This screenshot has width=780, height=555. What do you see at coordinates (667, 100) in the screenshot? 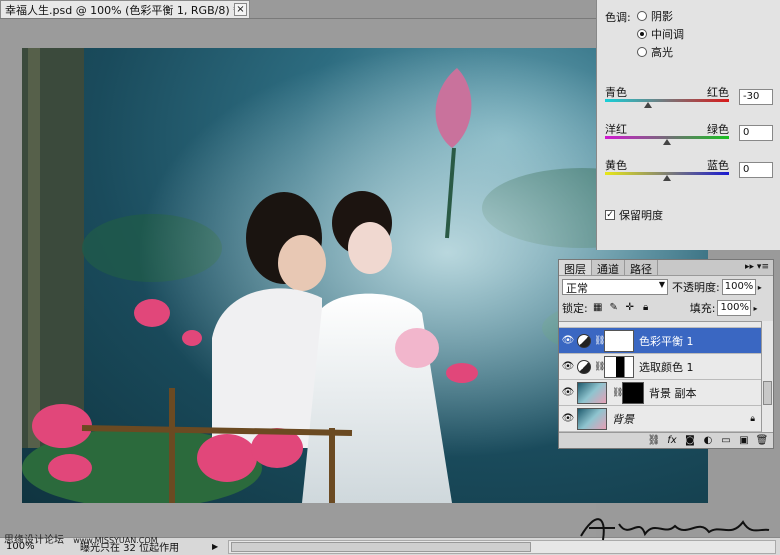
I see `cyan-red-slider-track` at bounding box center [667, 100].